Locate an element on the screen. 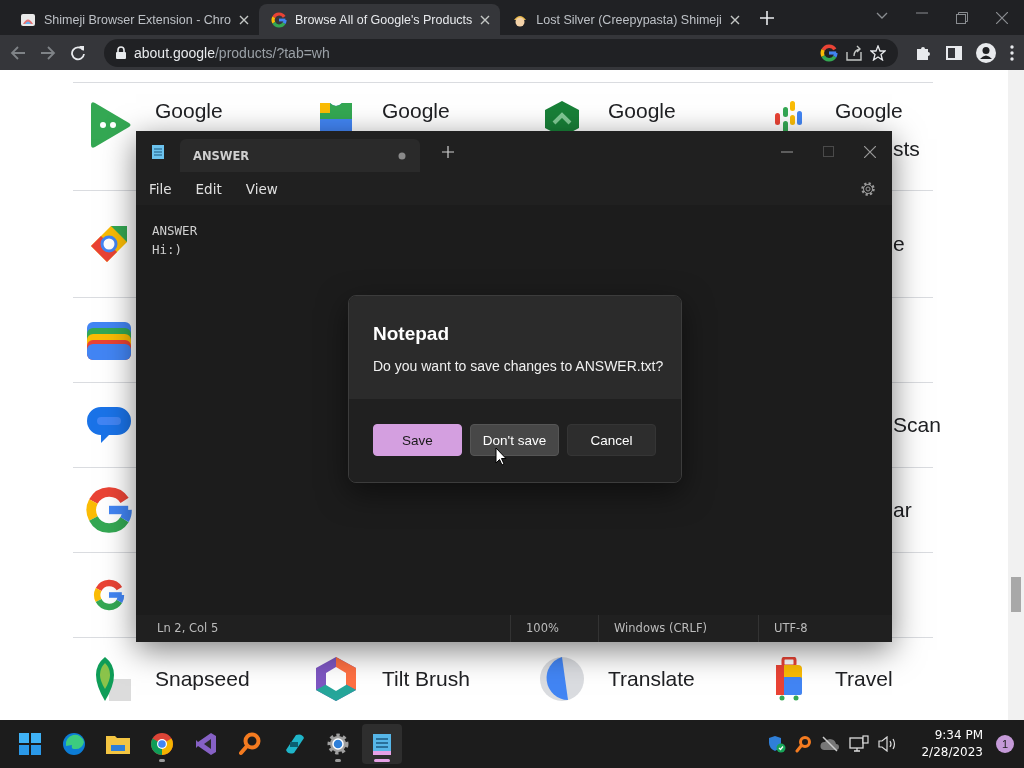  ribbon-icon is located at coordinates (206, 744).